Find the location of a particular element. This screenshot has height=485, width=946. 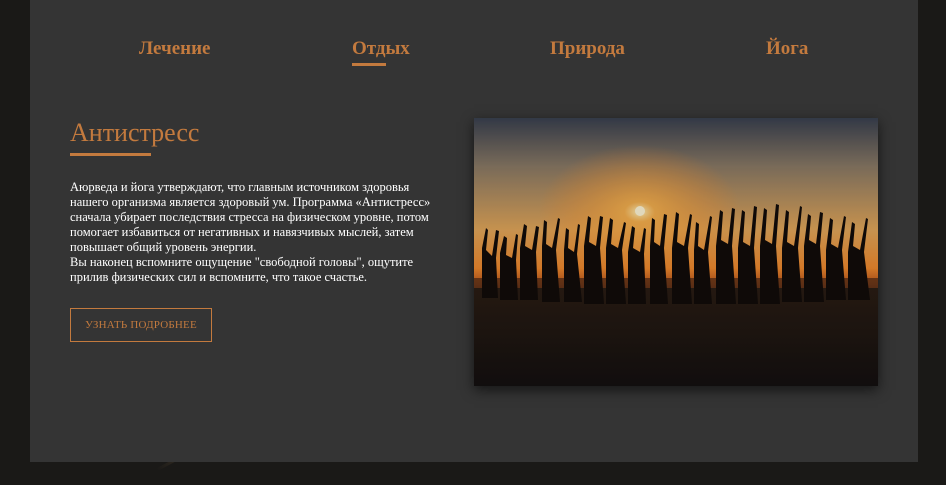

section-title: Антистресс is located at coordinates (135, 132).